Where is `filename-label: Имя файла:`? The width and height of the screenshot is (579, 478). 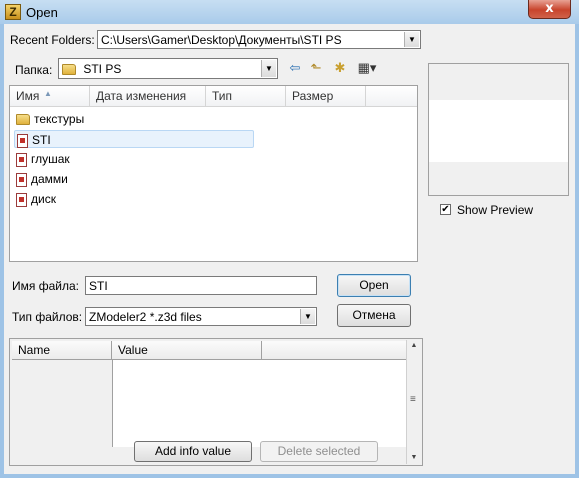 filename-label: Имя файла: is located at coordinates (45, 286).